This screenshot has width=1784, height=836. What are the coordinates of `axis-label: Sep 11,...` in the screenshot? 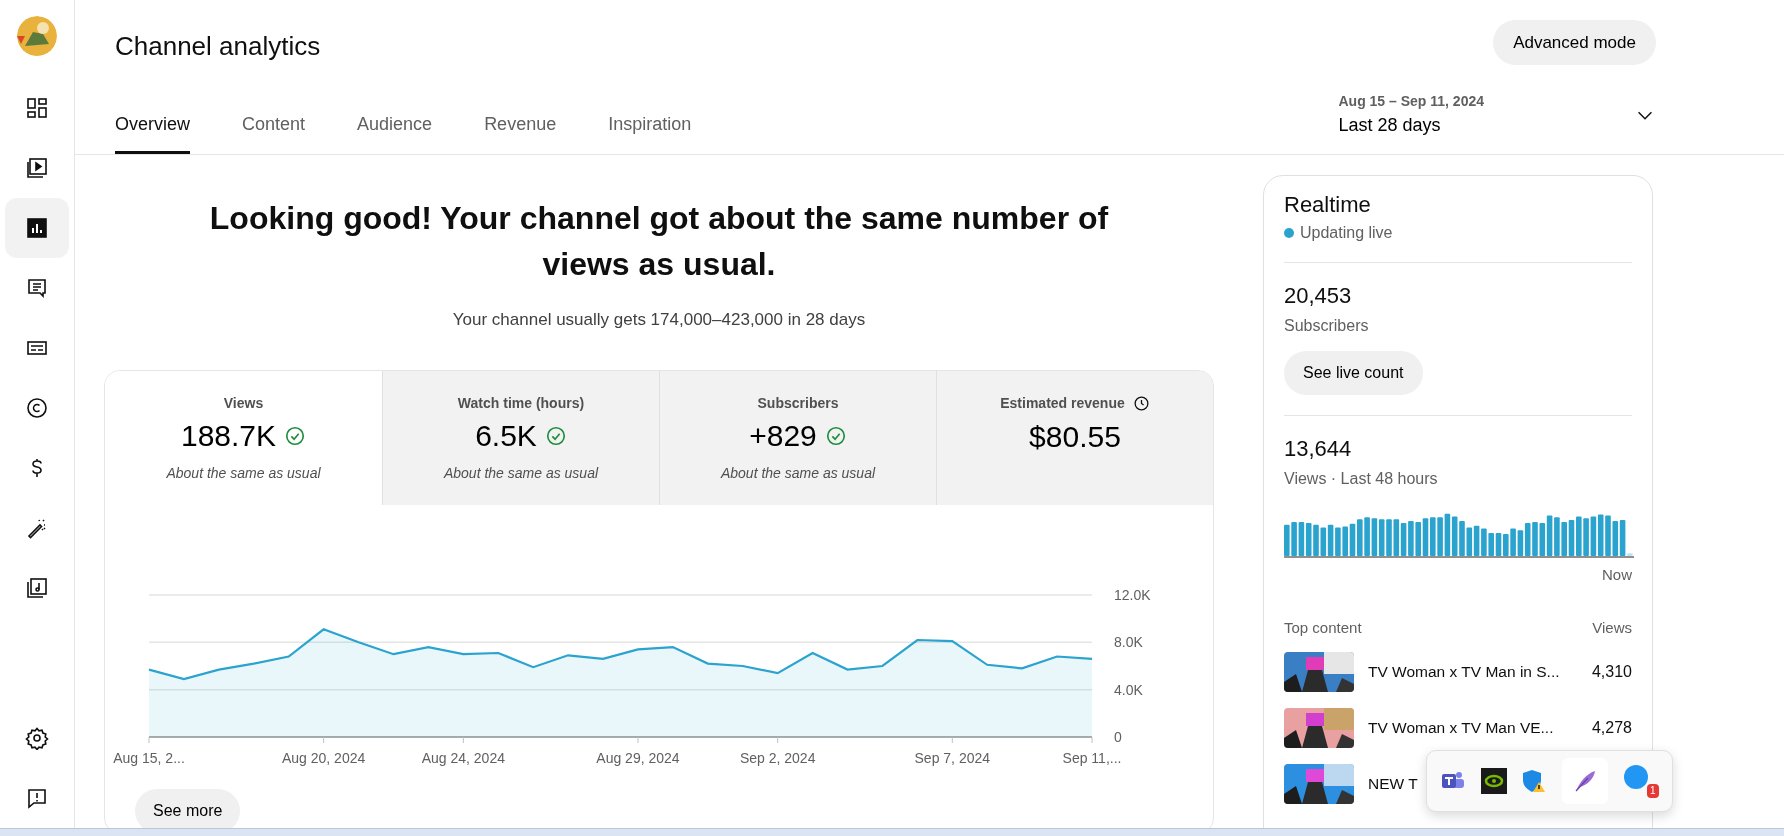 It's located at (1092, 757).